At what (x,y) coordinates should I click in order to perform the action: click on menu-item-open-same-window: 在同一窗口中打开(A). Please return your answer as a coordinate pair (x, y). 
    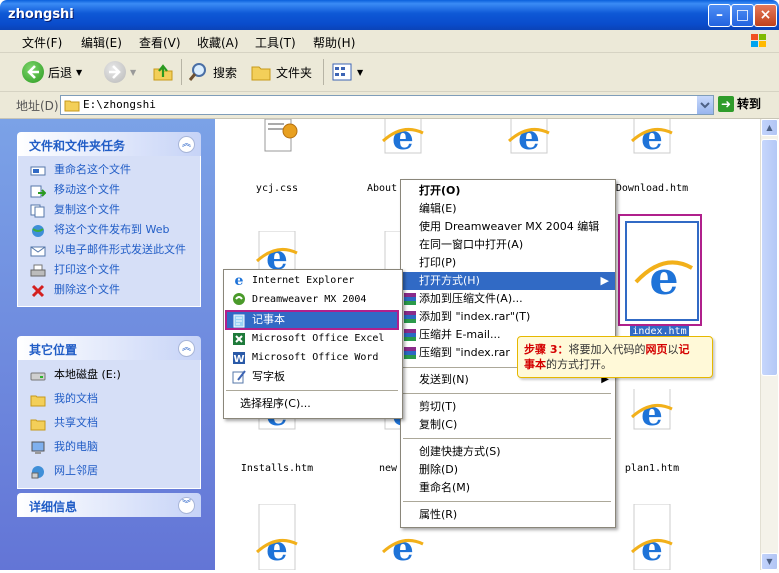
    Looking at the image, I should click on (471, 245).